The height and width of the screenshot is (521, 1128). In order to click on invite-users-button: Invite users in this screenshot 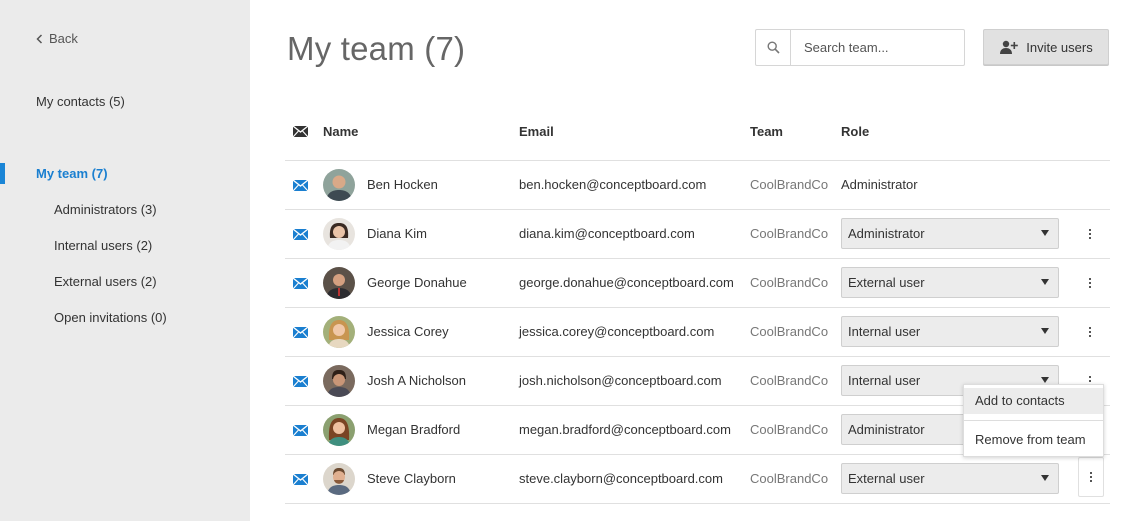, I will do `click(1046, 47)`.